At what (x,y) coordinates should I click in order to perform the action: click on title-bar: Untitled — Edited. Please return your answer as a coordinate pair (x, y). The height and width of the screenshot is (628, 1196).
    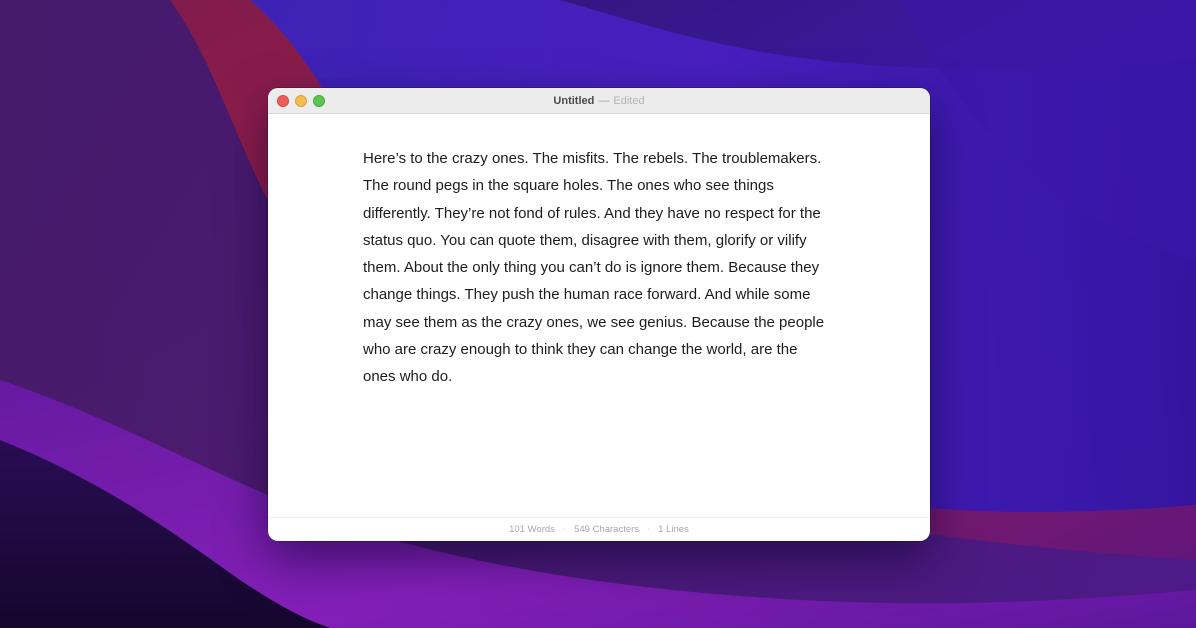
    Looking at the image, I should click on (599, 101).